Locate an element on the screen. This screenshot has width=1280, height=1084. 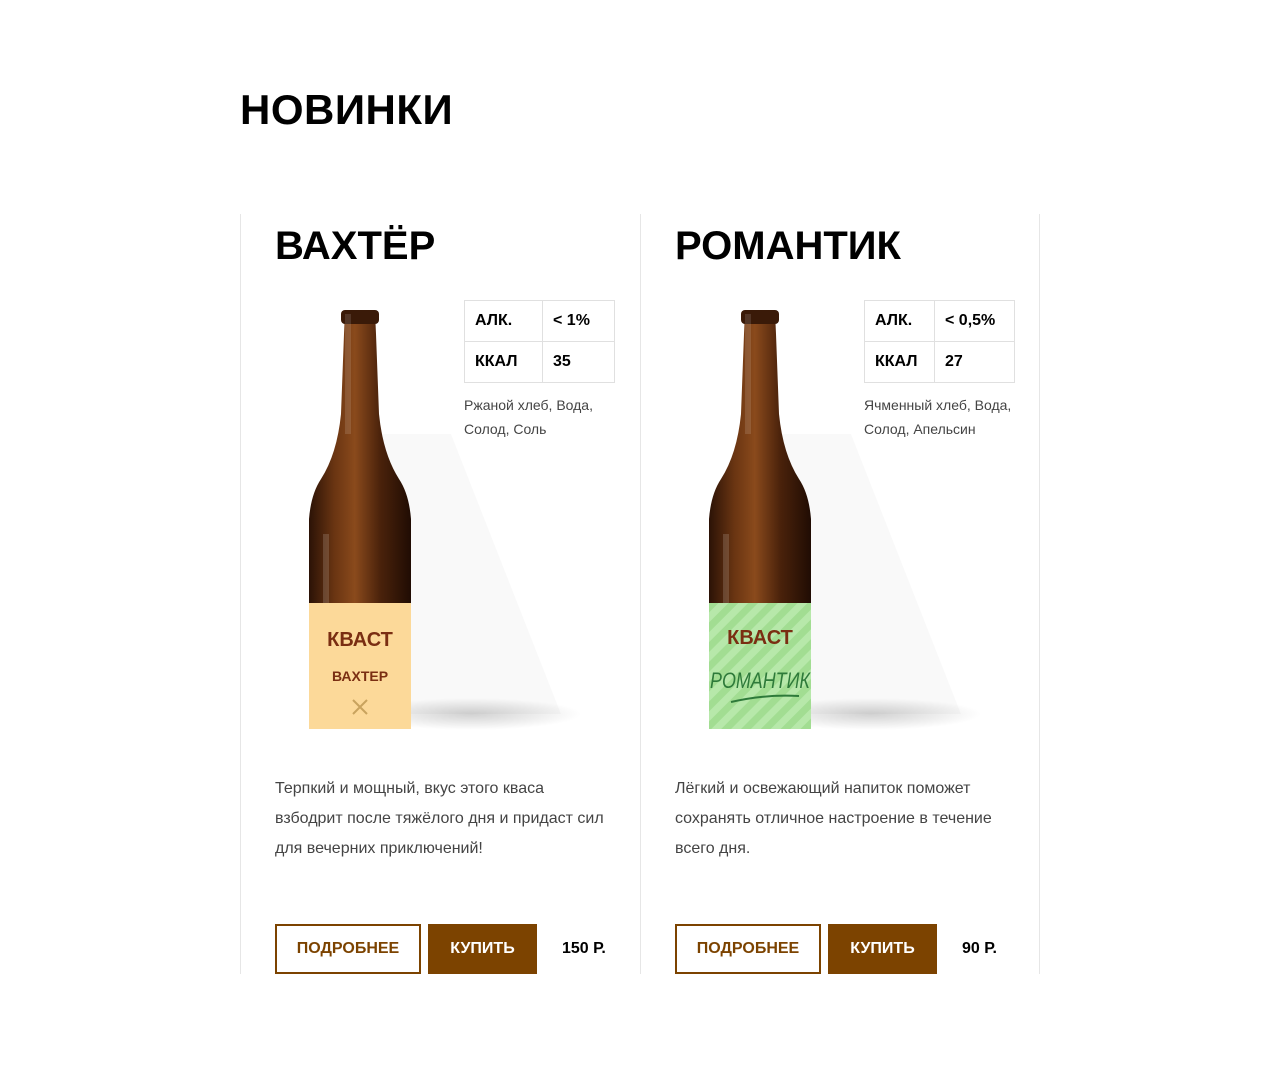
label-name: ВАХТЕР is located at coordinates (360, 676).